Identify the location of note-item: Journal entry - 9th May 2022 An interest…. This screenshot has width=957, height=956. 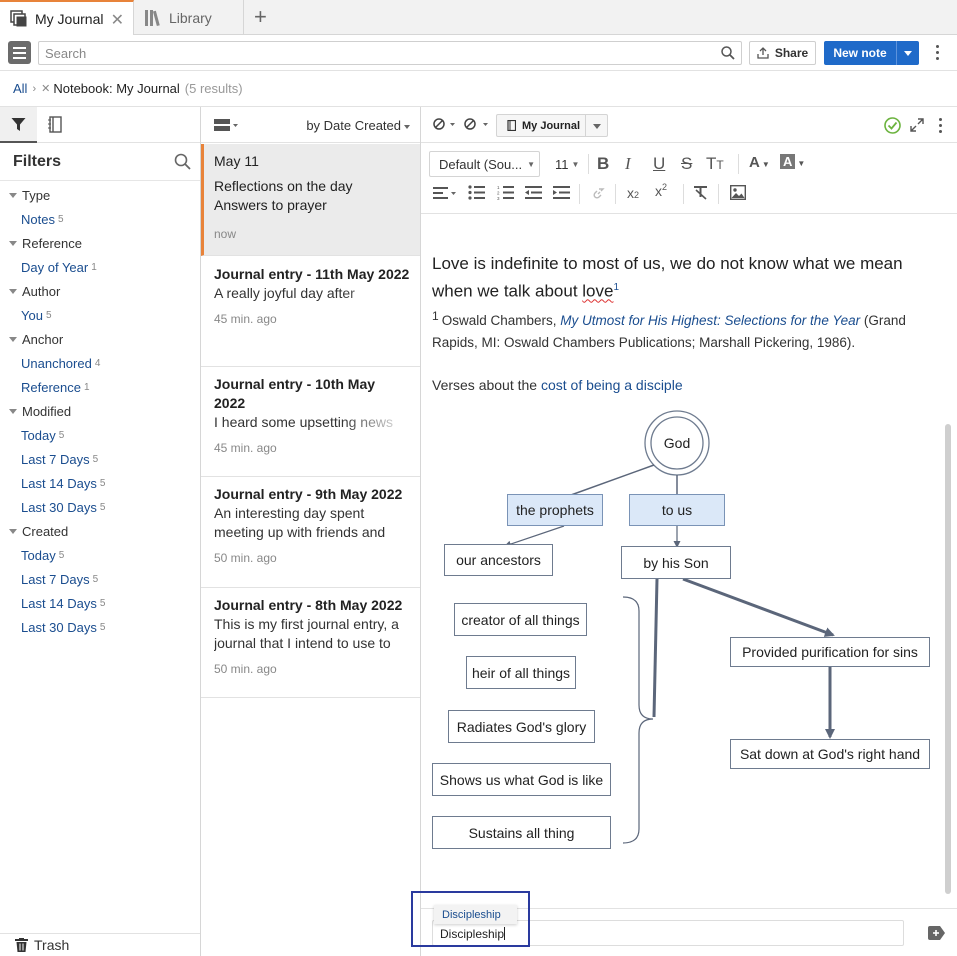
(310, 532).